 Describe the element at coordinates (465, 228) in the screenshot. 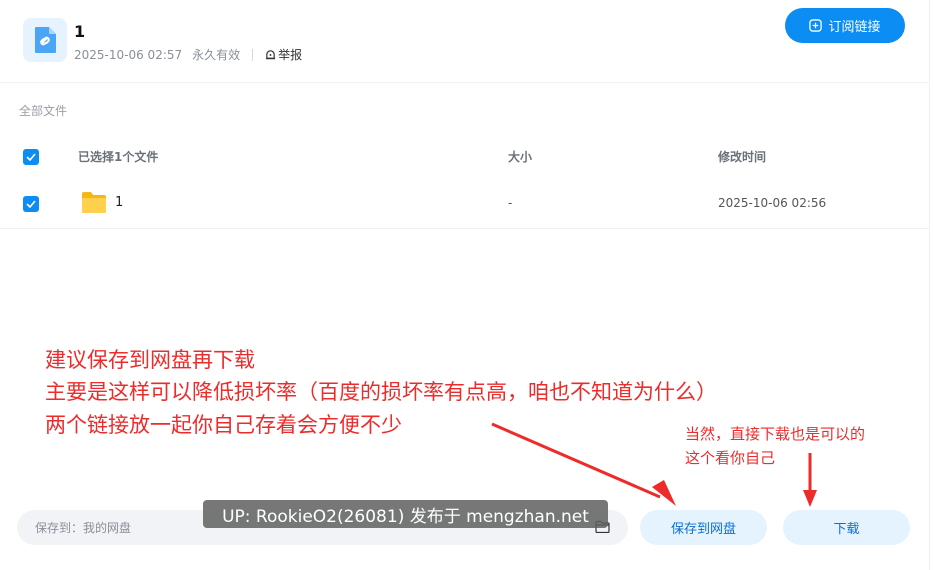

I see `row-divider` at that location.